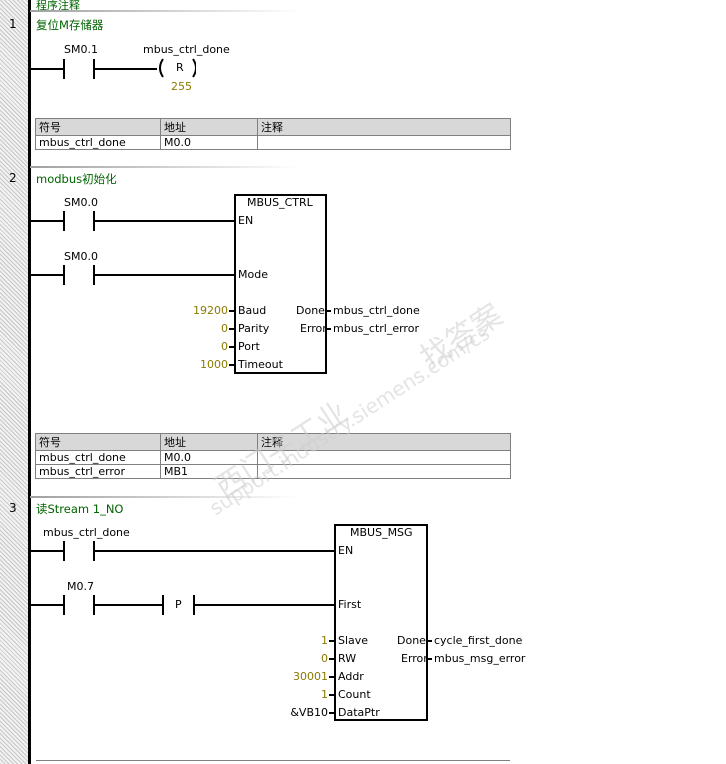 The height and width of the screenshot is (764, 726). I want to click on pin-port: Port, so click(249, 346).